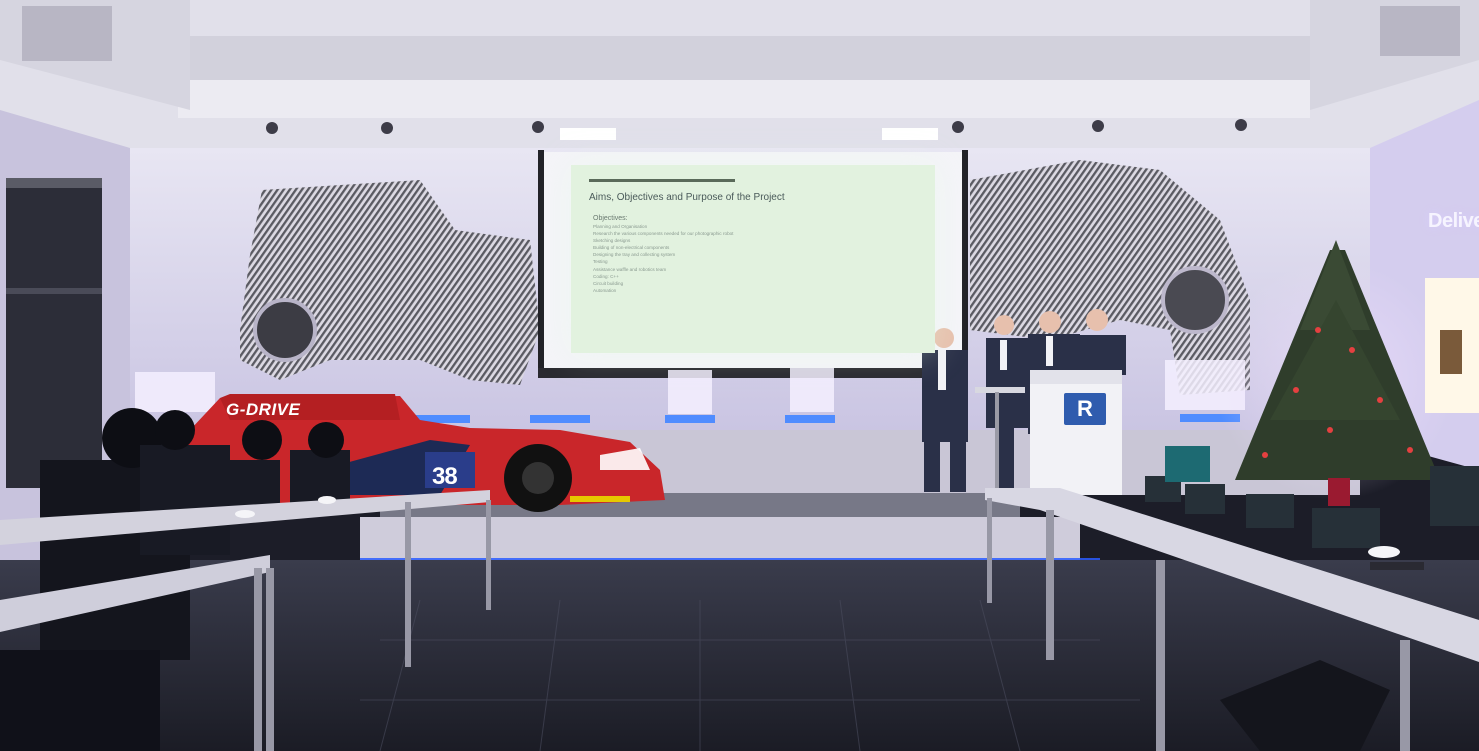 This screenshot has height=751, width=1479. Describe the element at coordinates (608, 283) in the screenshot. I see `slide-objective-item: Circuit building` at that location.